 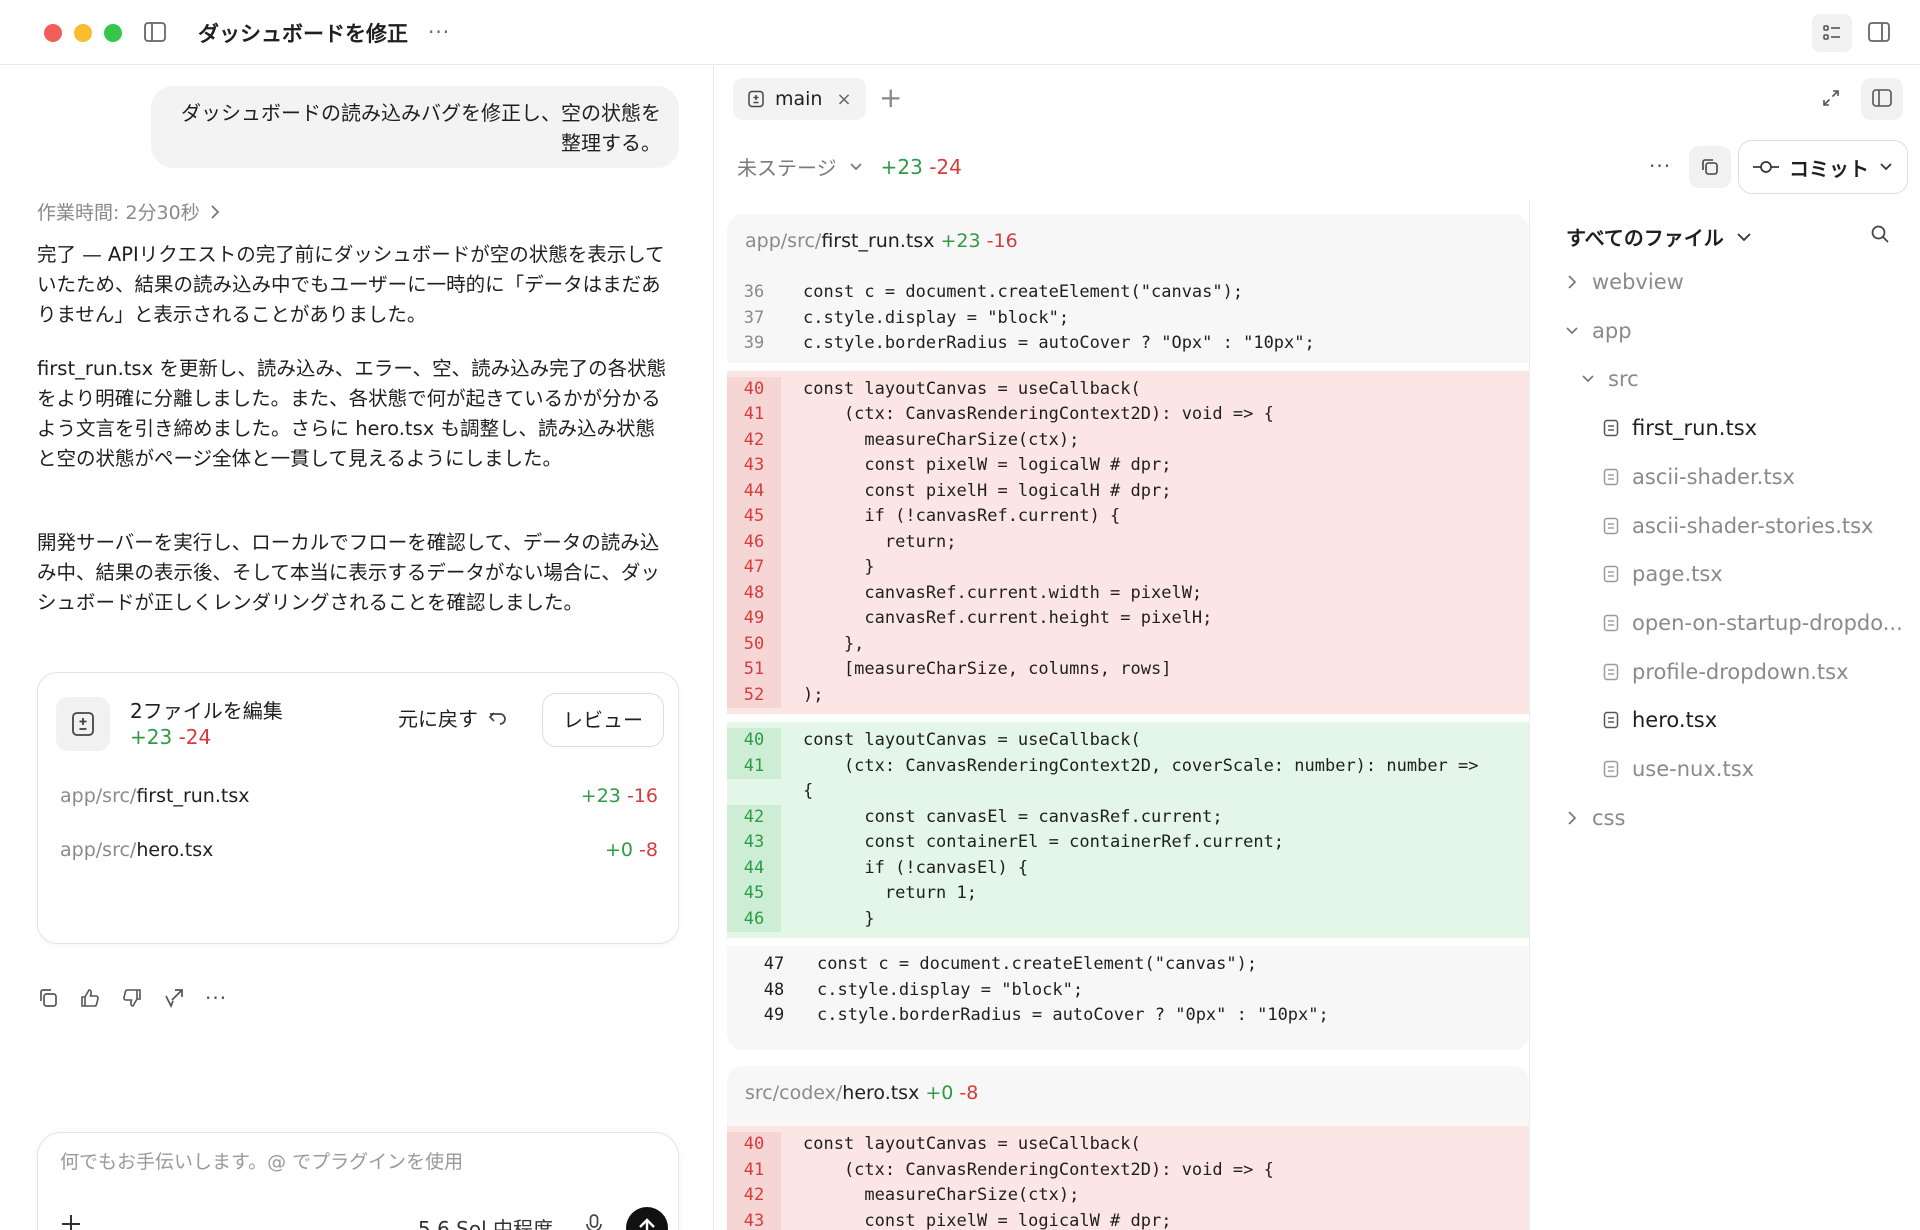 I want to click on line-number: 43, so click(x=754, y=466).